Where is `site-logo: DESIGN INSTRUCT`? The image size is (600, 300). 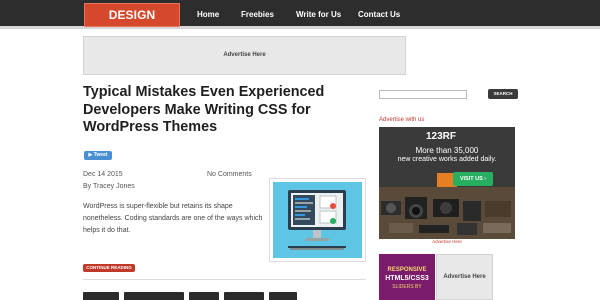
site-logo: DESIGN INSTRUCT is located at coordinates (132, 23).